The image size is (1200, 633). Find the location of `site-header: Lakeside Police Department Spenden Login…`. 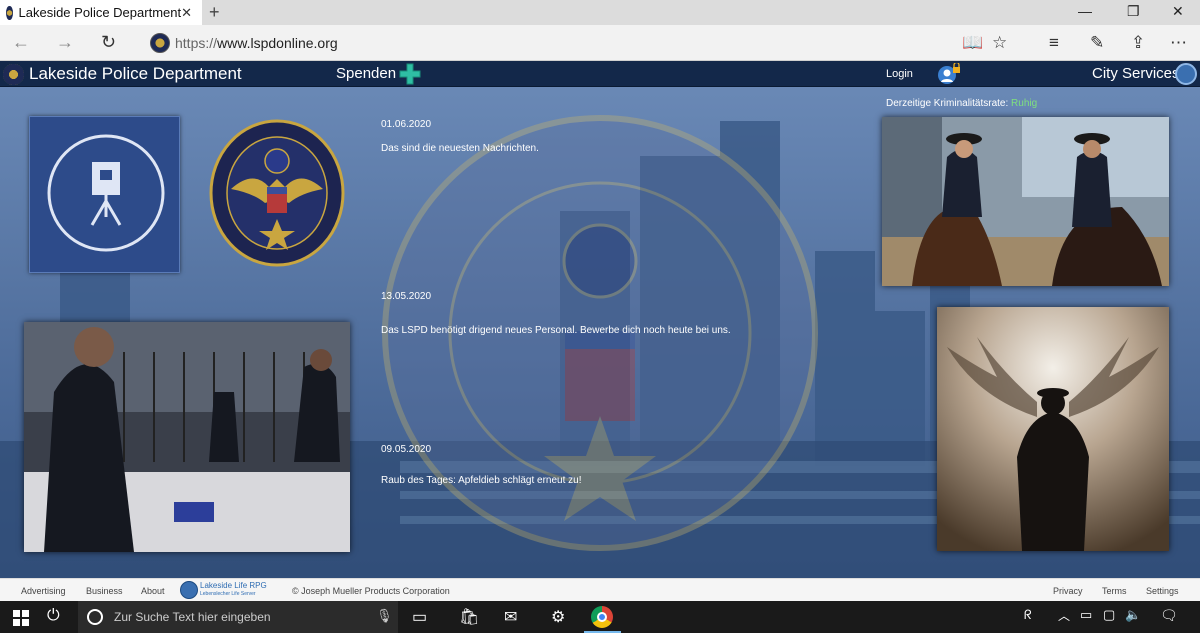

site-header: Lakeside Police Department Spenden Login… is located at coordinates (600, 74).